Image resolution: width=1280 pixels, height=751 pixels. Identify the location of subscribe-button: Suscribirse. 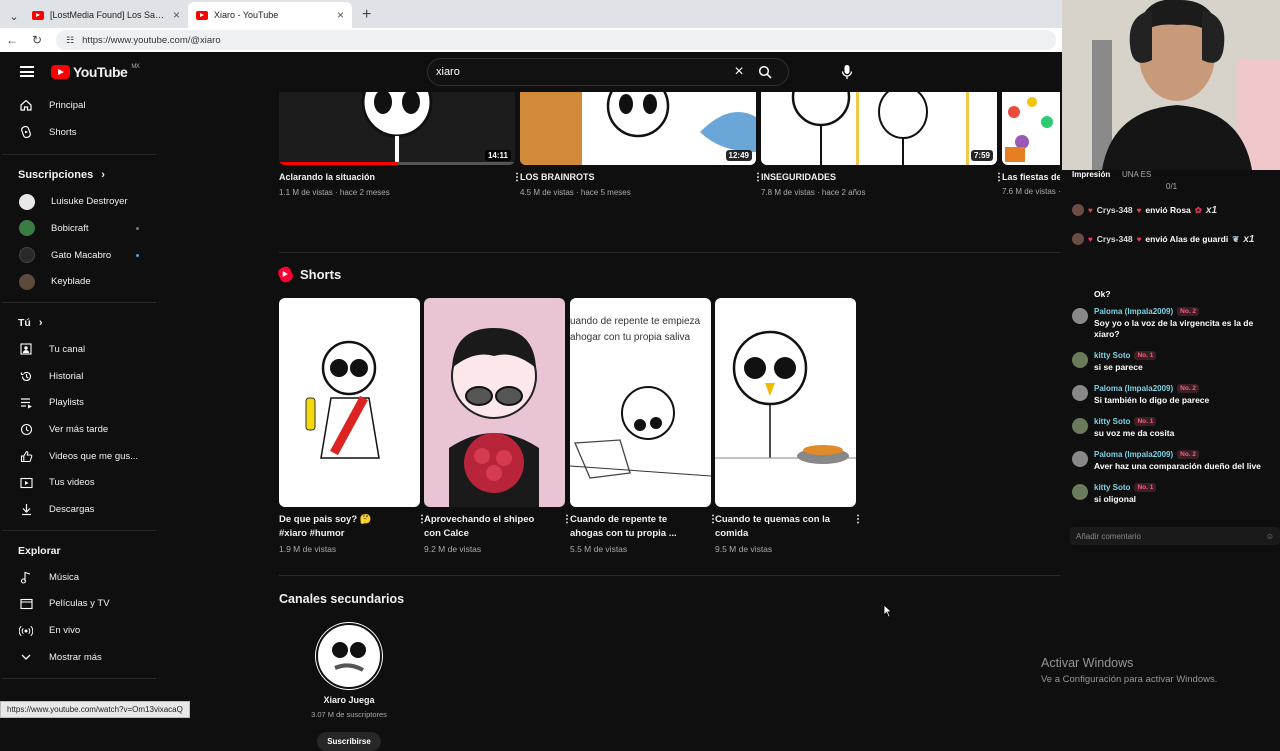
(349, 741).